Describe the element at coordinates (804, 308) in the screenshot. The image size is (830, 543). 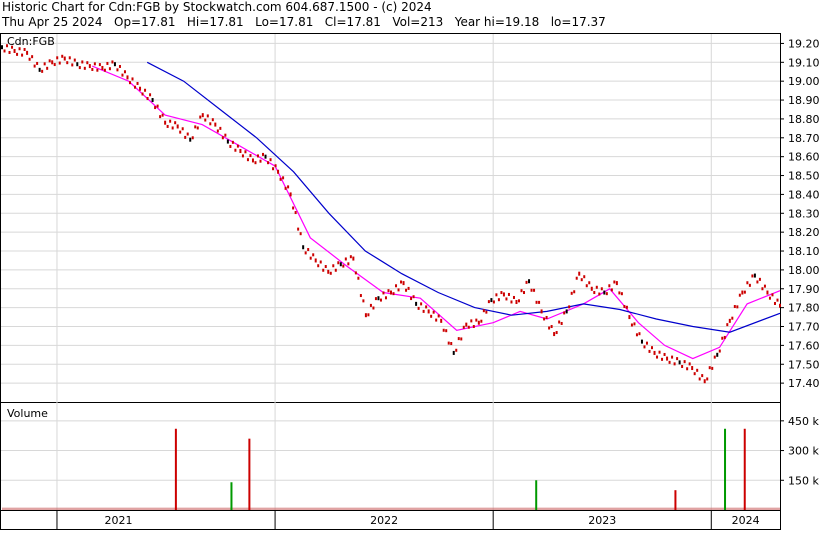
I see `price-tick-label: 17.80` at that location.